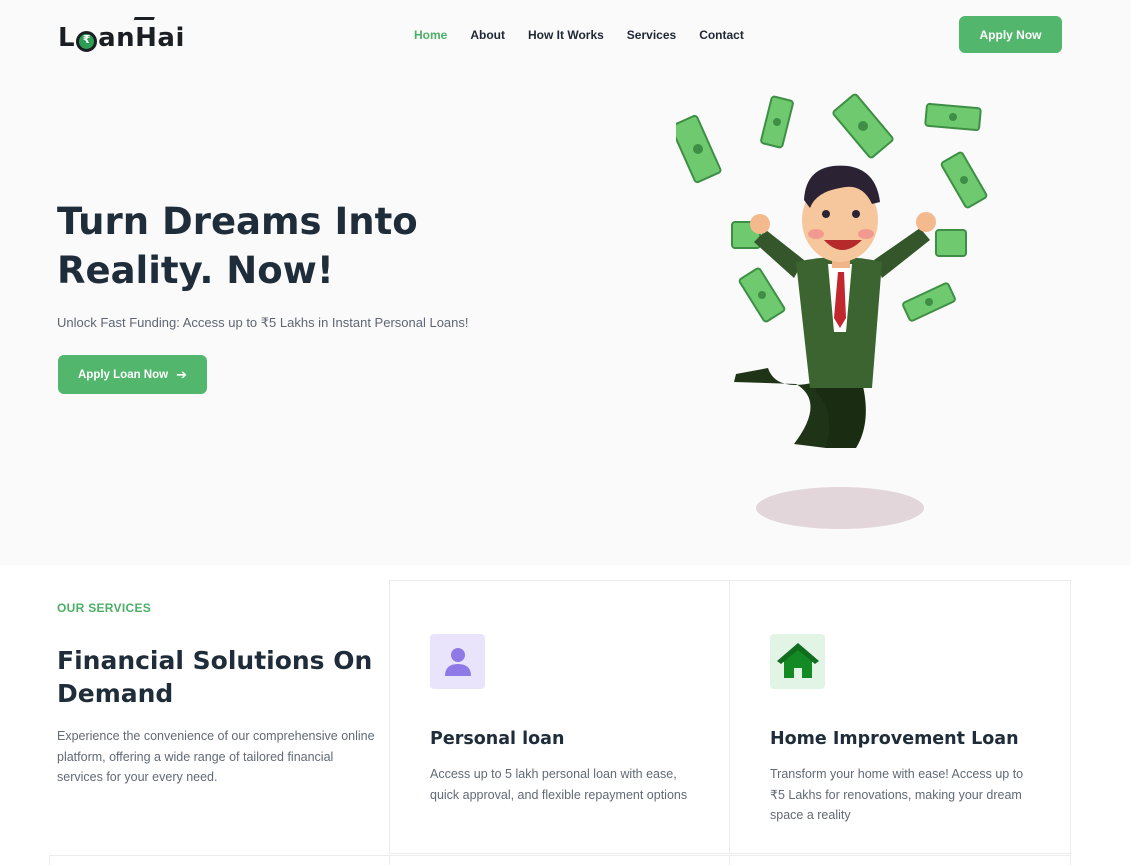 This screenshot has width=1131, height=865. I want to click on hero-title: Turn Dreams Into Reality. Now!, so click(237, 246).